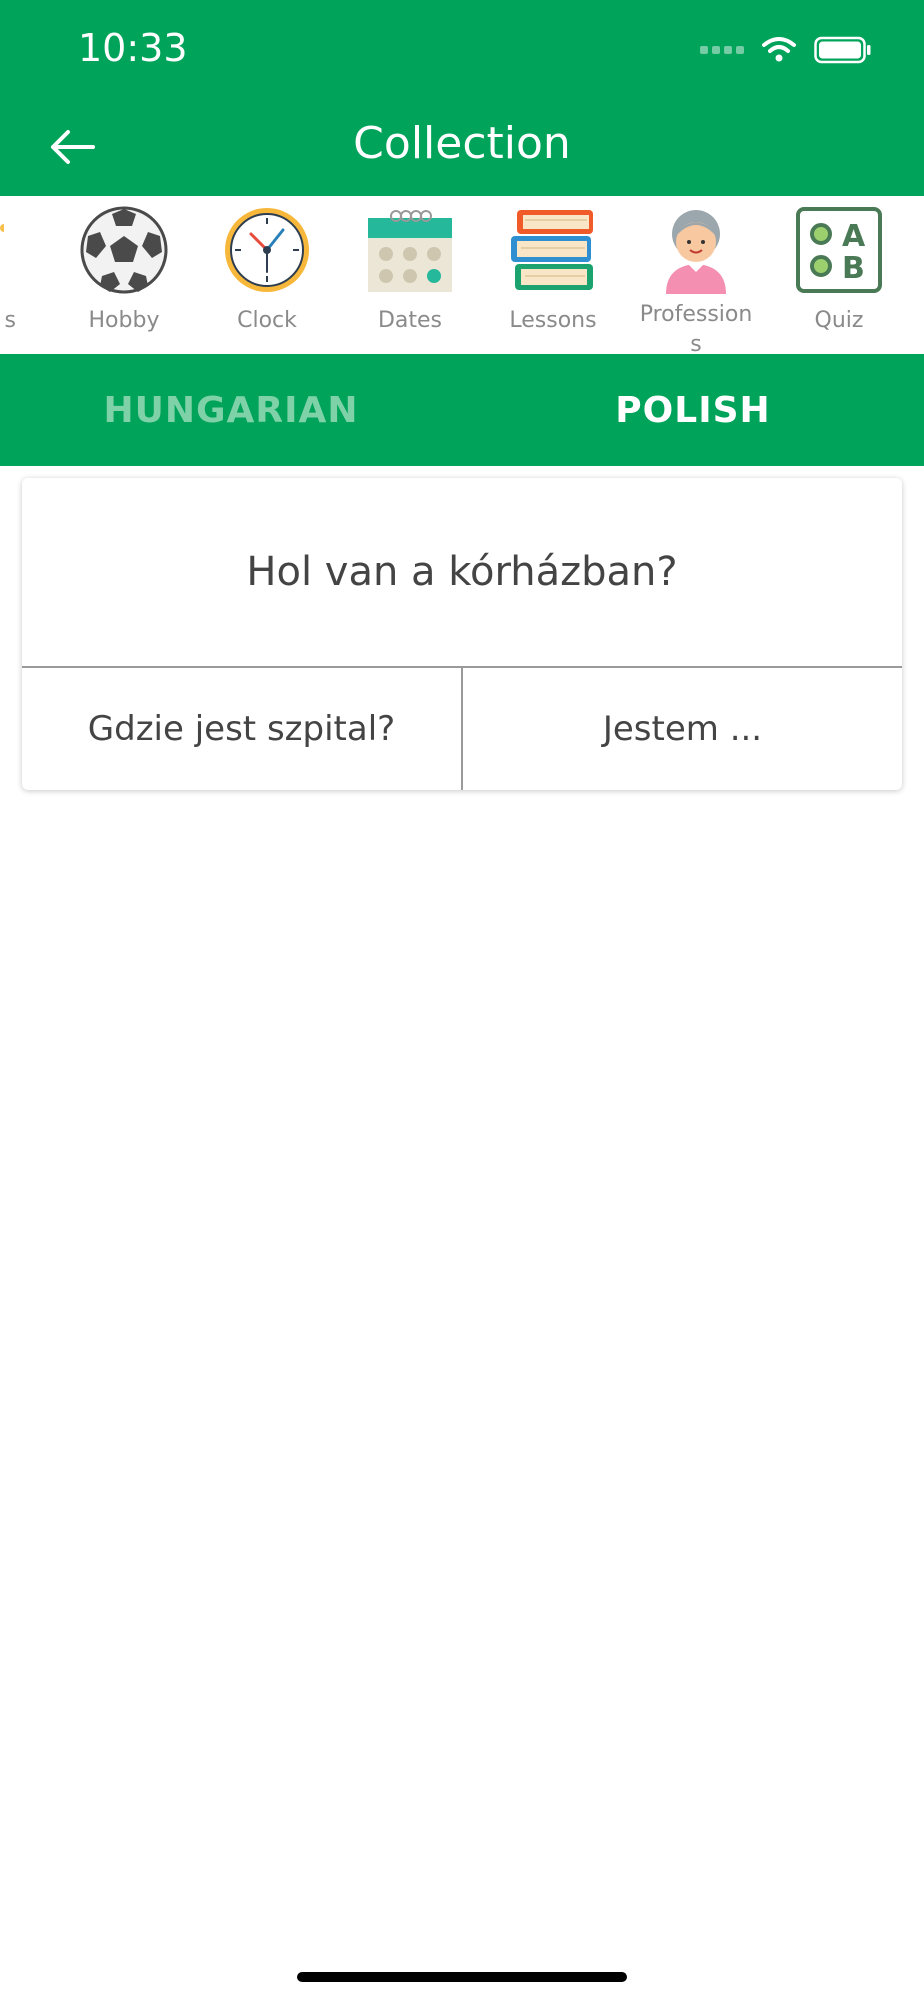  What do you see at coordinates (853, 268) in the screenshot?
I see `svg-text: B` at bounding box center [853, 268].